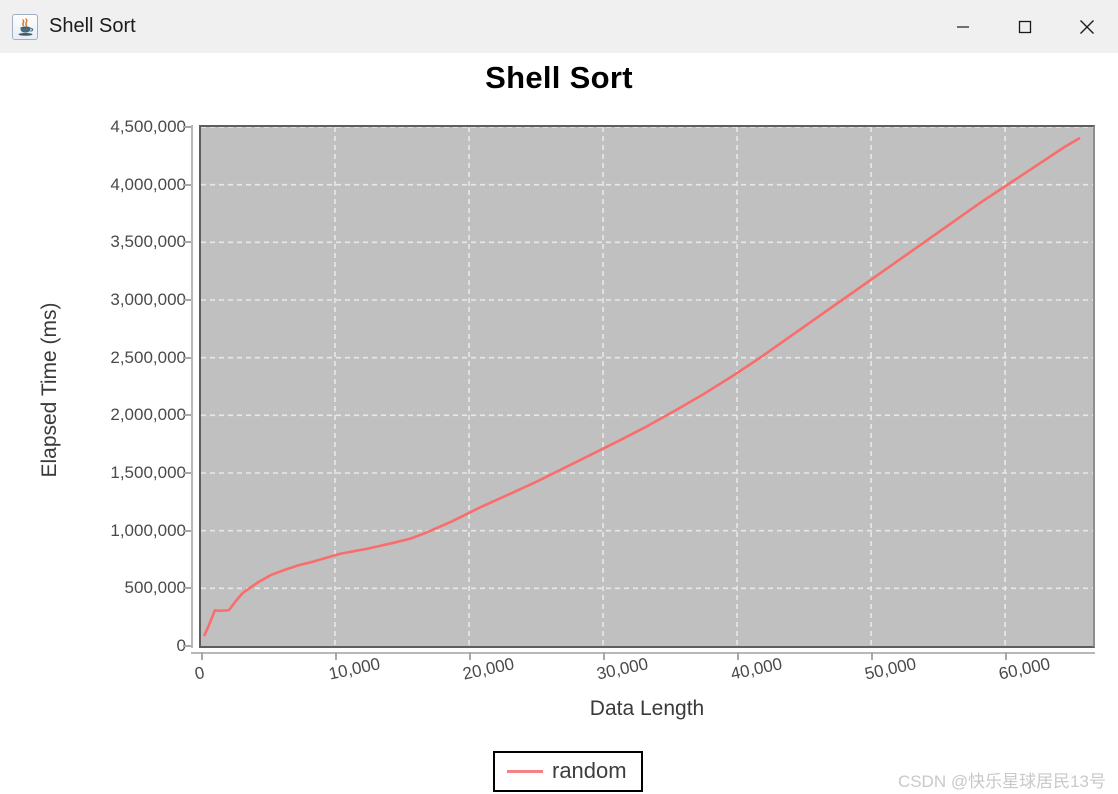 The height and width of the screenshot is (794, 1118). I want to click on y-tick-label: 4,000,000, so click(148, 184).